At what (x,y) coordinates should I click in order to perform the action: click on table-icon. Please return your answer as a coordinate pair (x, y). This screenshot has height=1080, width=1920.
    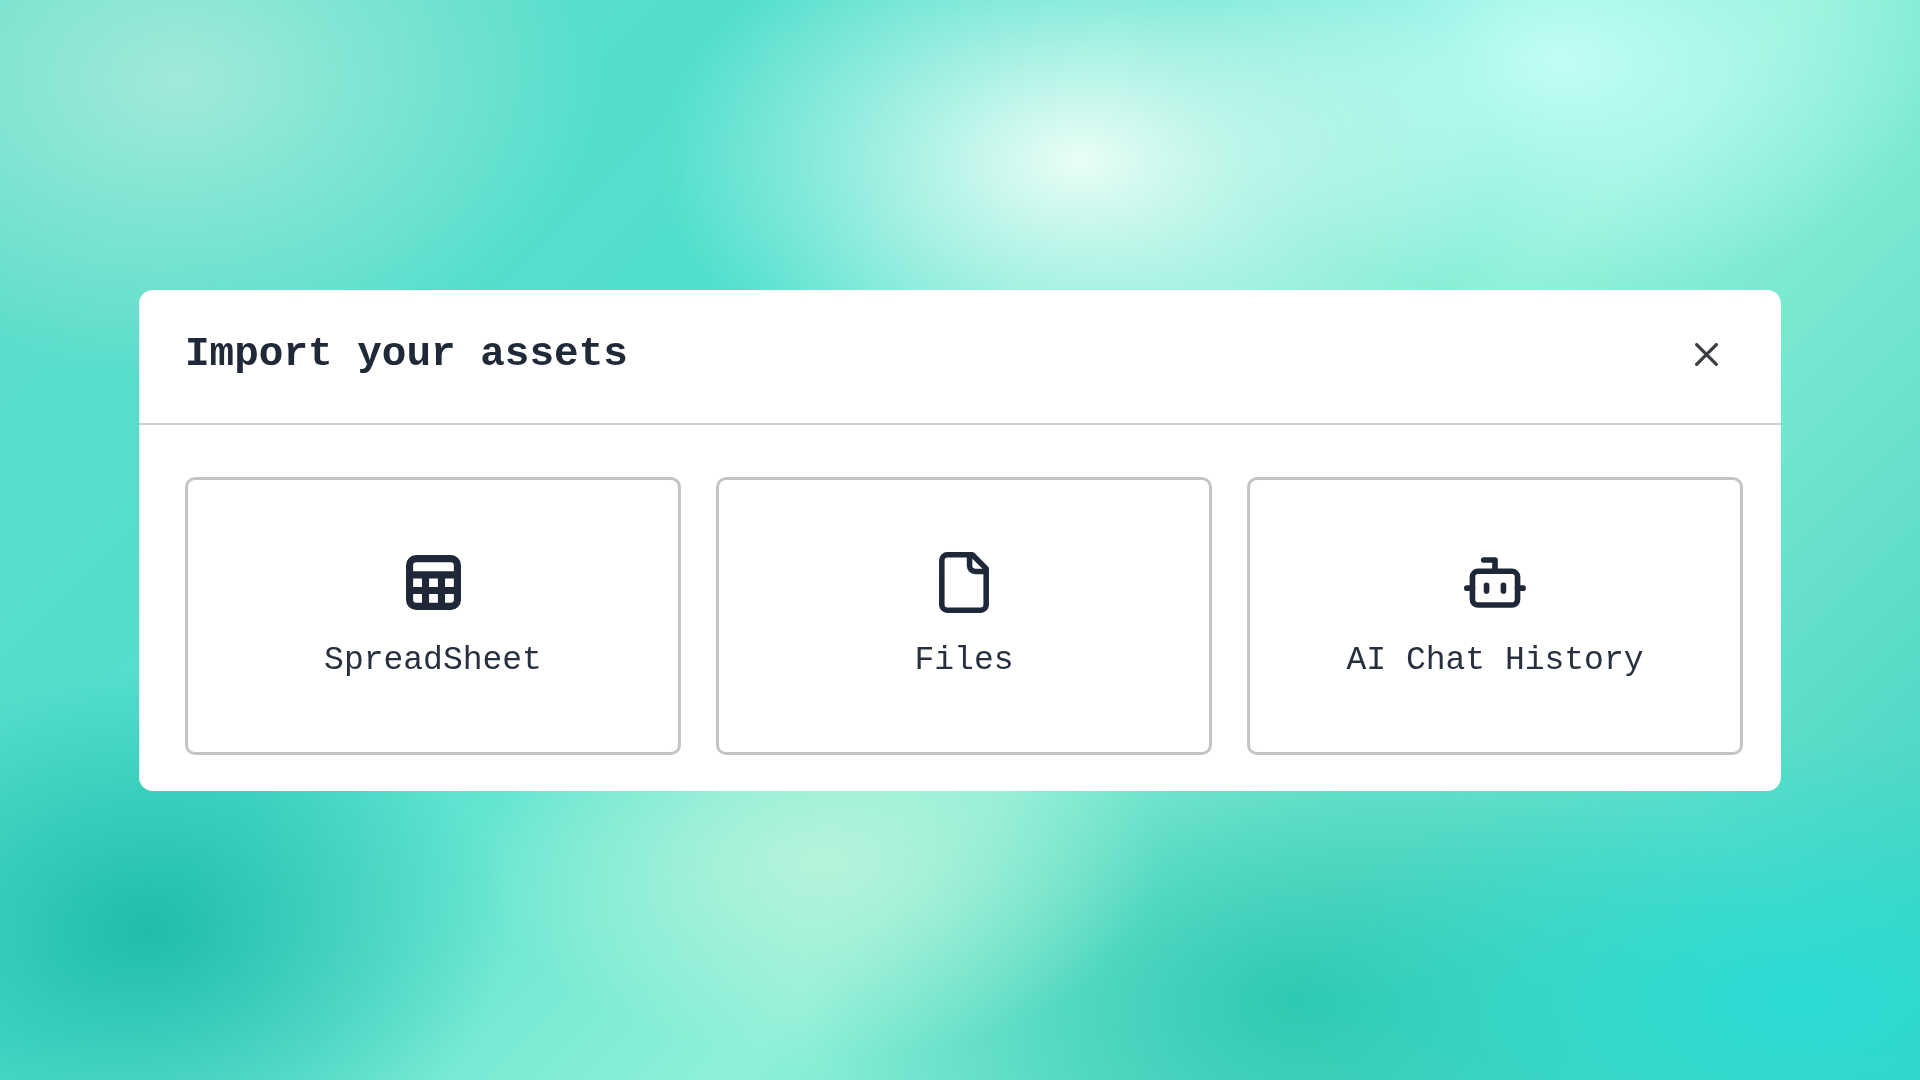
    Looking at the image, I should click on (433, 582).